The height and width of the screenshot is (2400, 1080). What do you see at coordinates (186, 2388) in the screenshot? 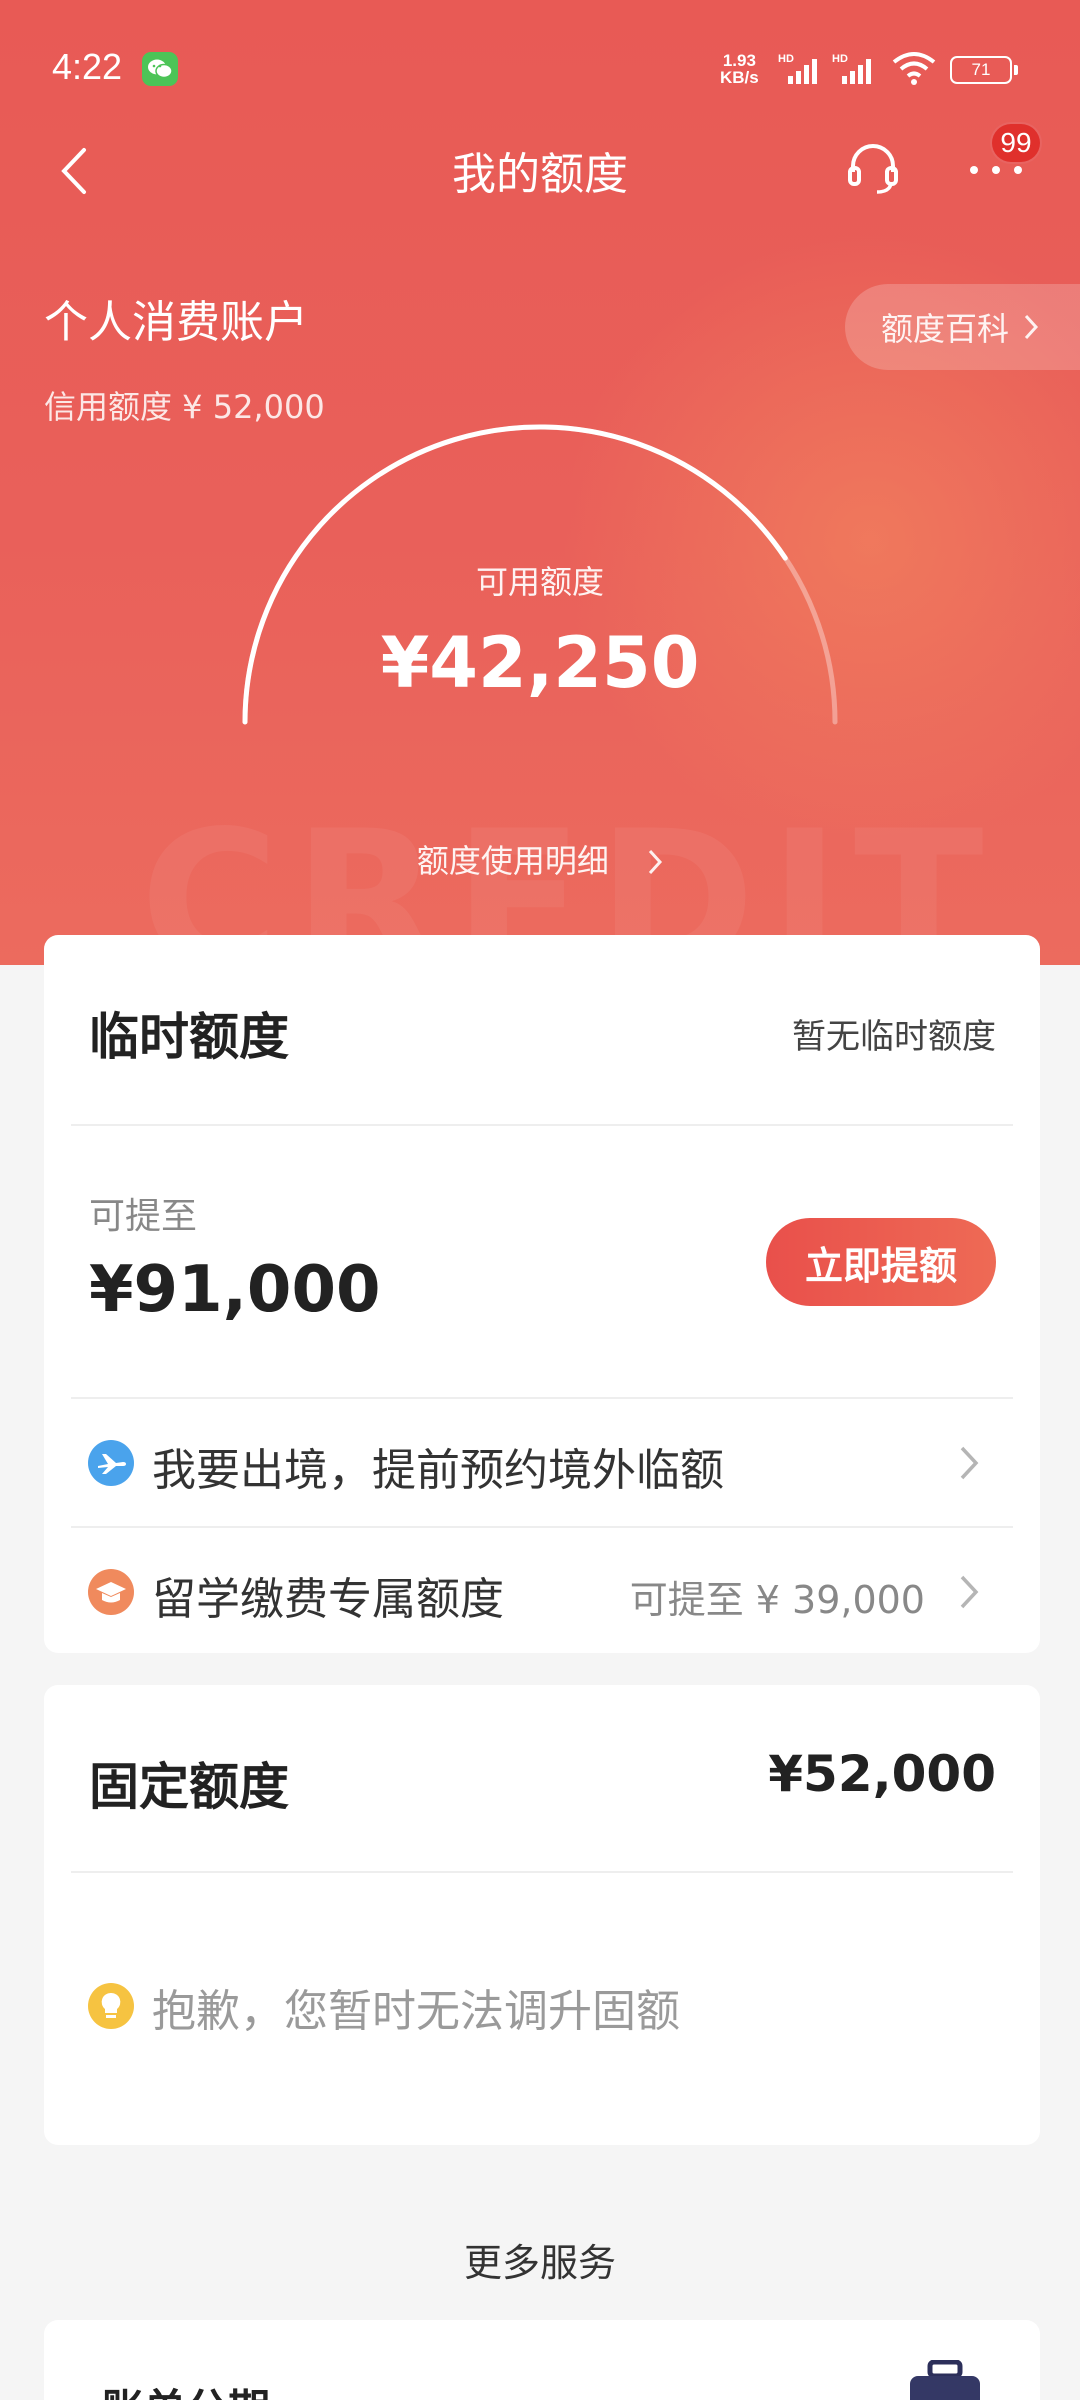
I see `installment-service-title: 账单分期` at bounding box center [186, 2388].